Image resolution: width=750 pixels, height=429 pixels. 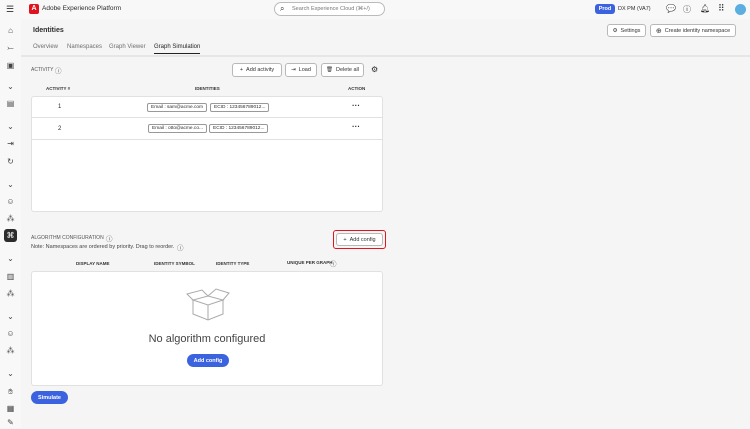 I want to click on page-title: Identities, so click(x=48, y=30).